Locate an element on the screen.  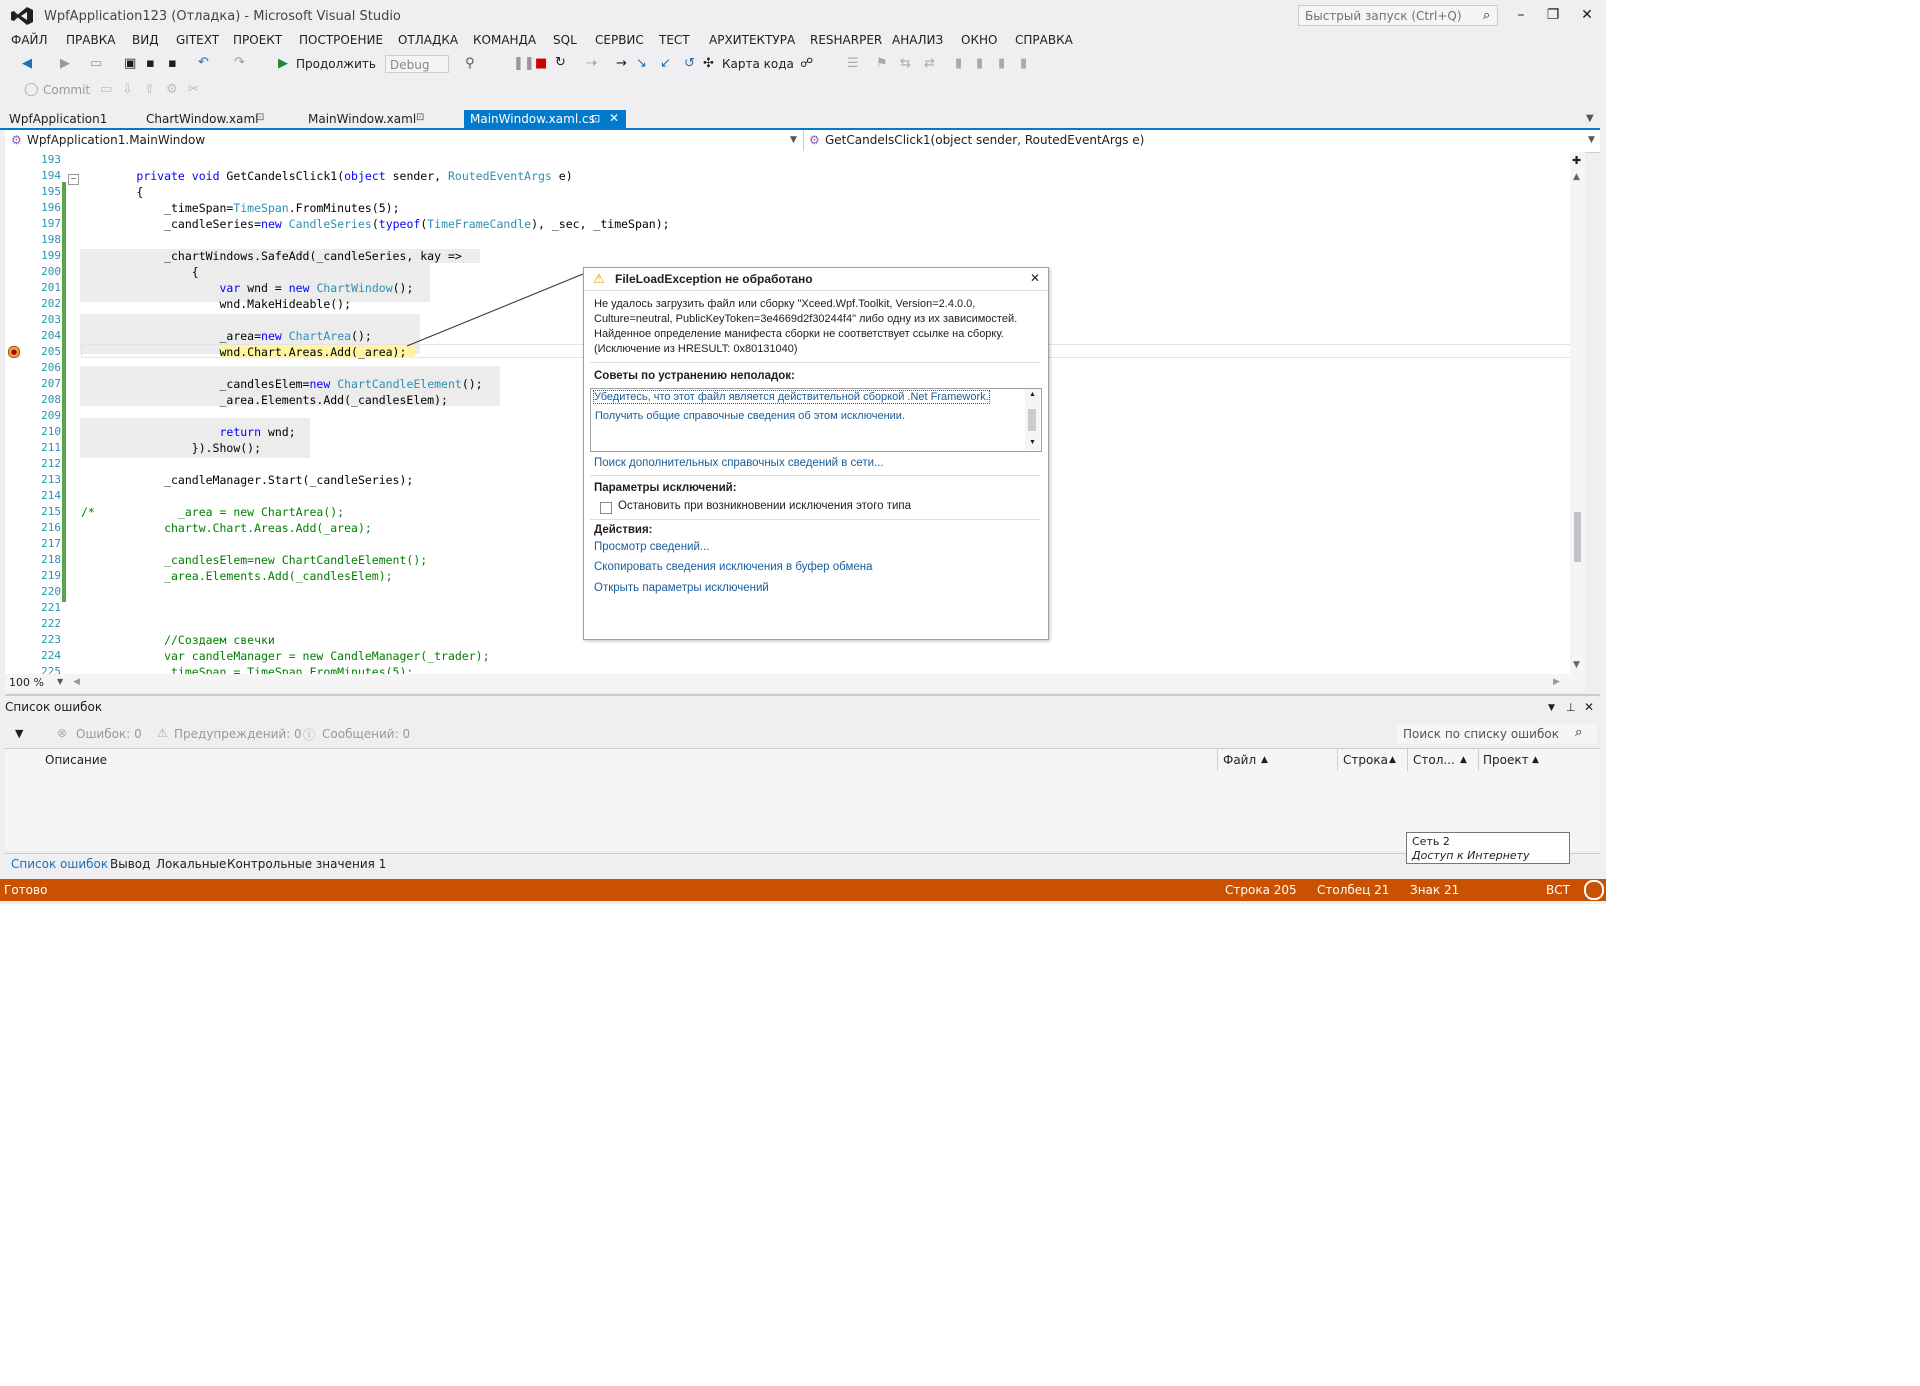
tab-output: Вывод is located at coordinates (130, 864).